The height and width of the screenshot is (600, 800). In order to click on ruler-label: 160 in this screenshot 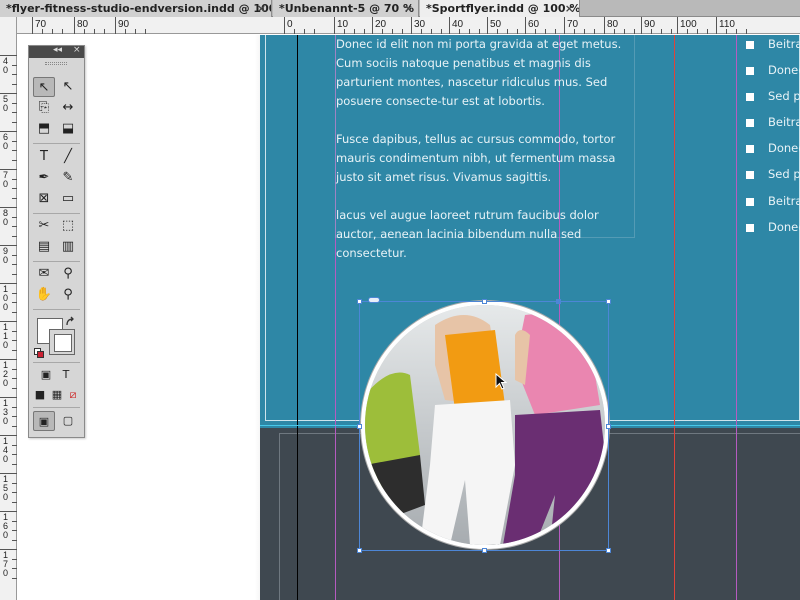, I will do `click(6, 526)`.